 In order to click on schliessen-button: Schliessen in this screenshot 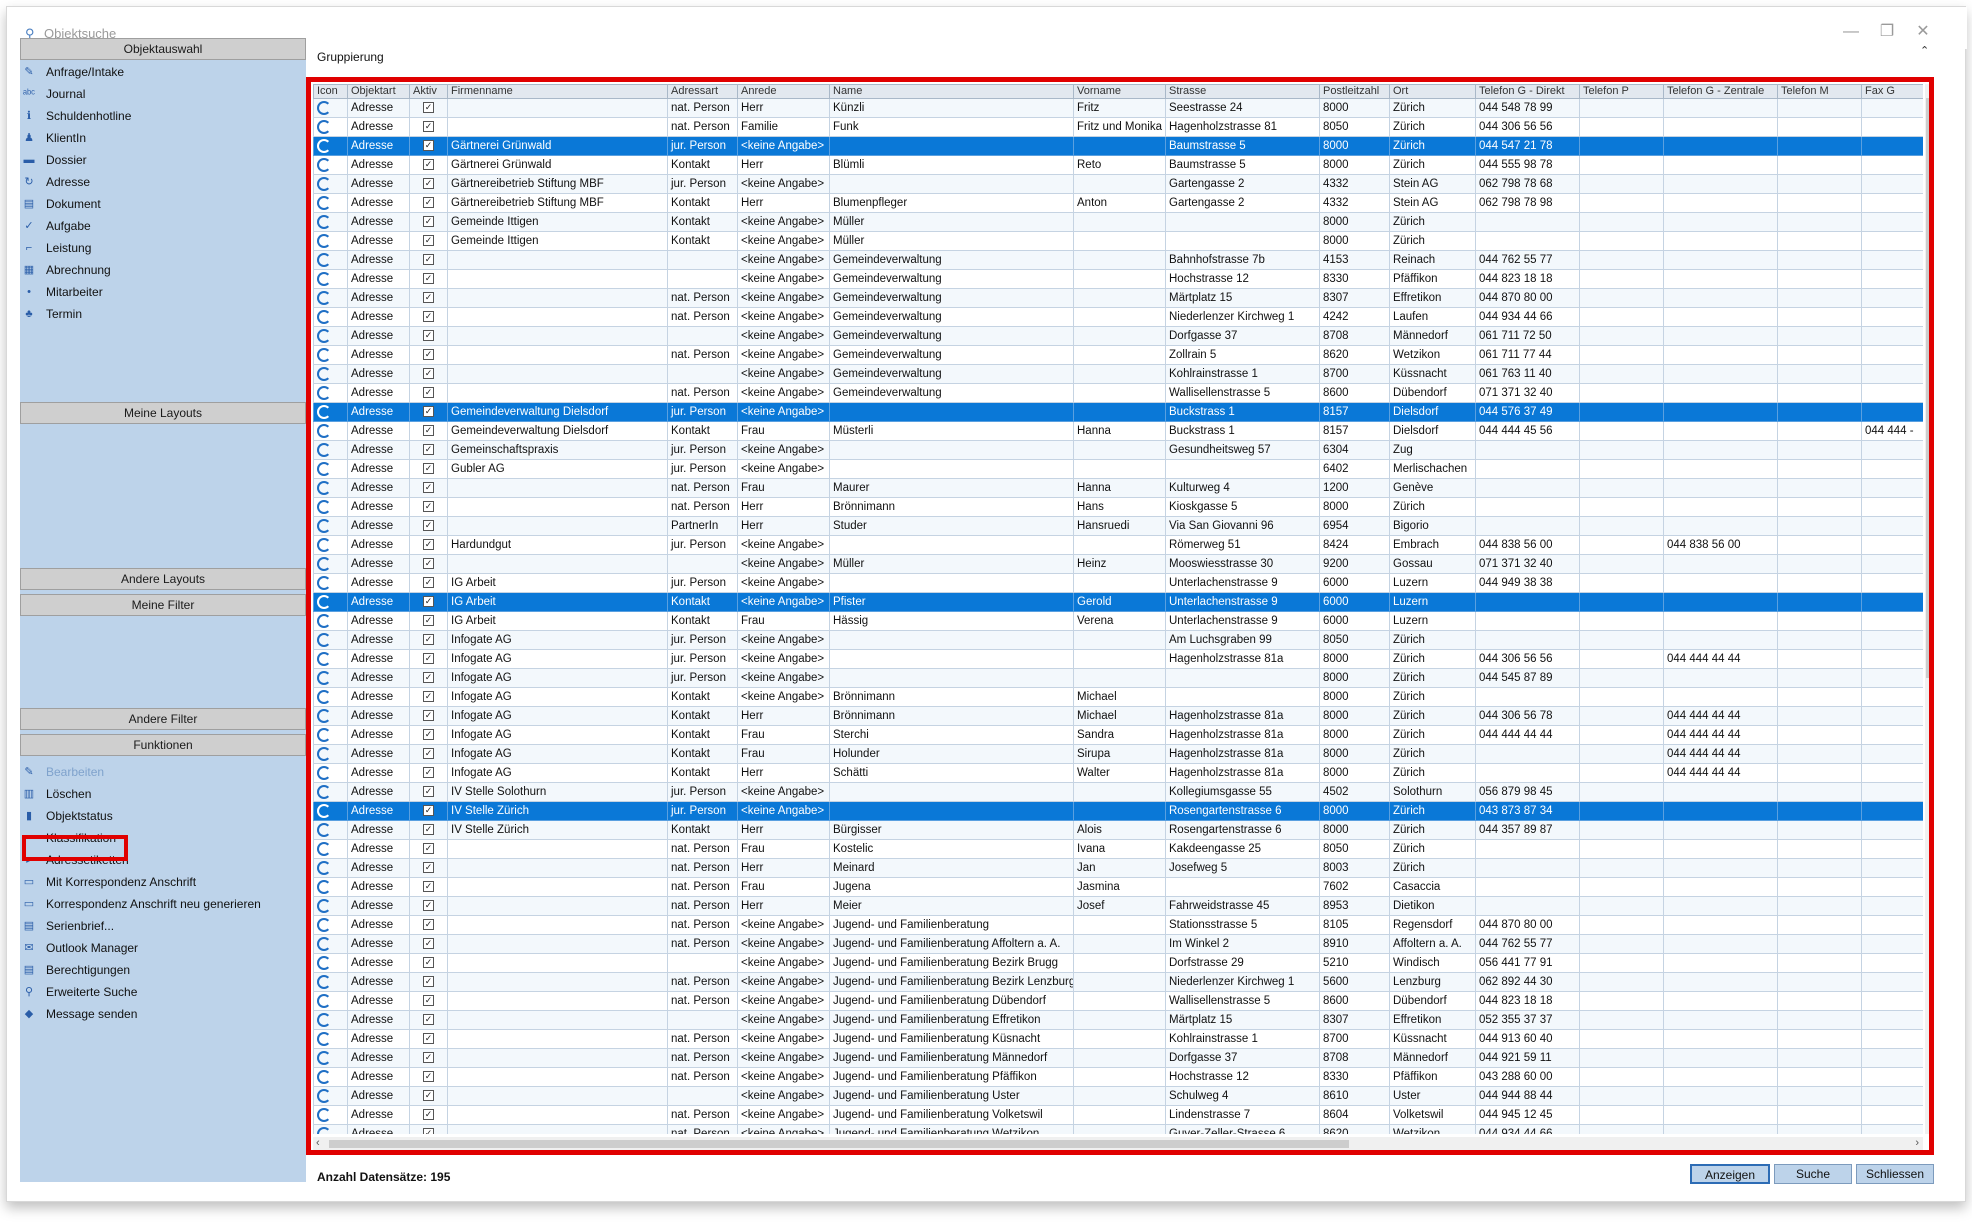, I will do `click(1895, 1174)`.